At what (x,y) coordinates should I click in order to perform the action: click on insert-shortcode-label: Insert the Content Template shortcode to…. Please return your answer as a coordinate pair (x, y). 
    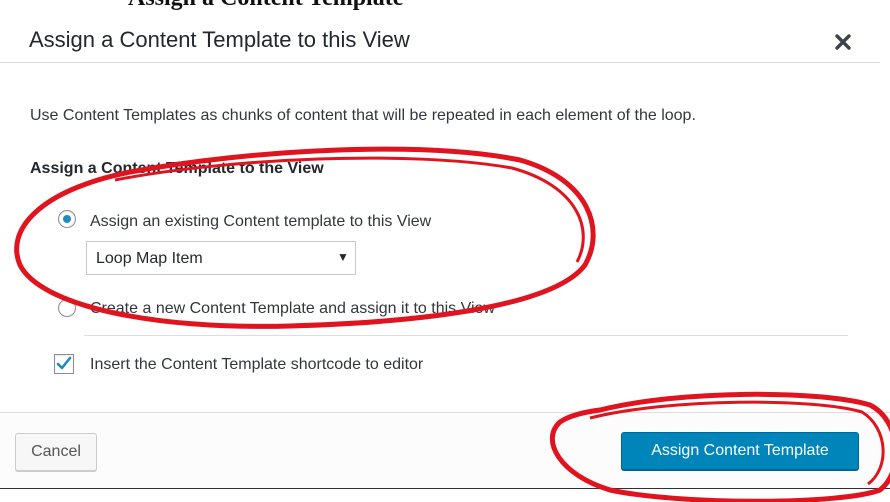
    Looking at the image, I should click on (256, 365).